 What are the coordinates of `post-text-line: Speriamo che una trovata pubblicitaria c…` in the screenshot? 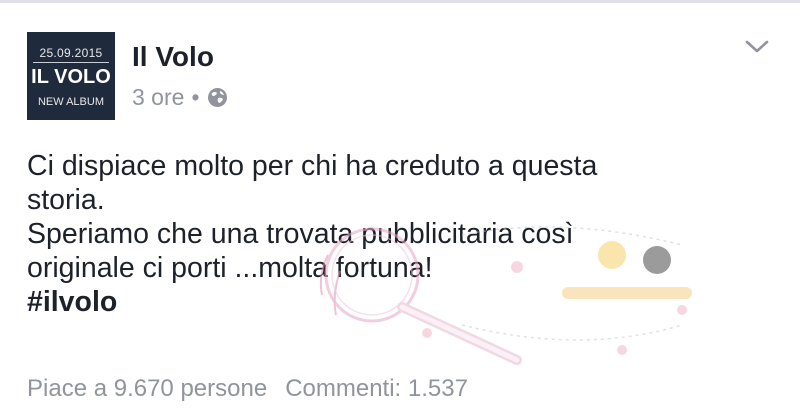 It's located at (300, 234).